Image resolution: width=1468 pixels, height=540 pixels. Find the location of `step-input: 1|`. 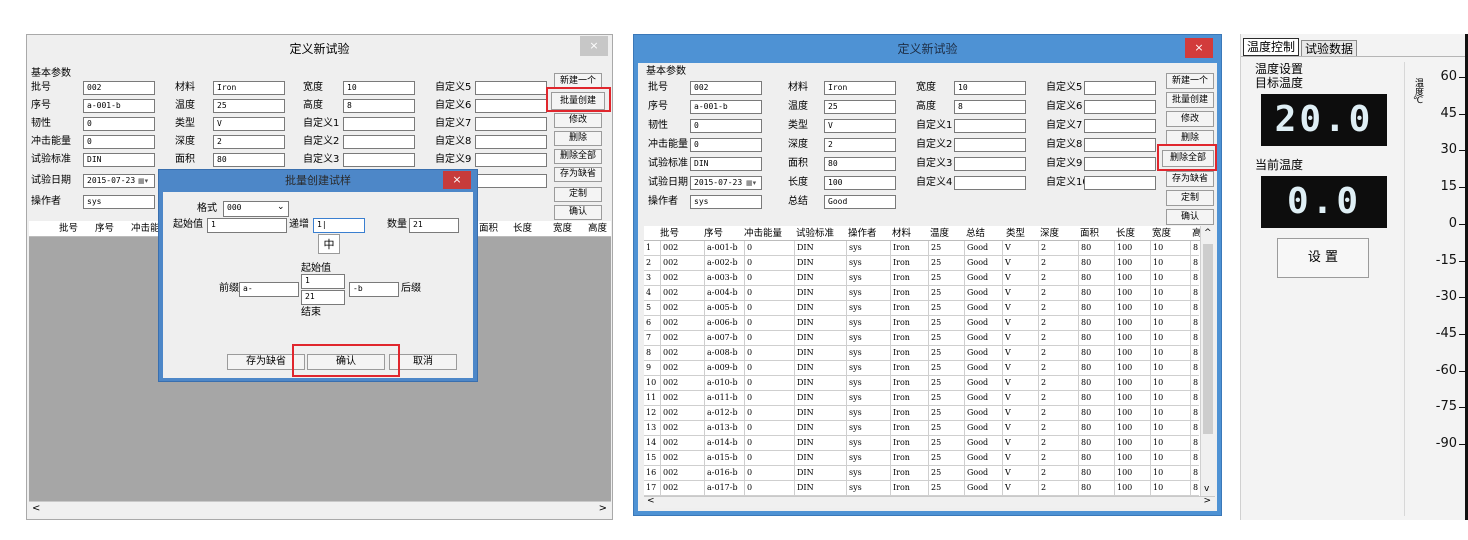

step-input: 1| is located at coordinates (339, 225).